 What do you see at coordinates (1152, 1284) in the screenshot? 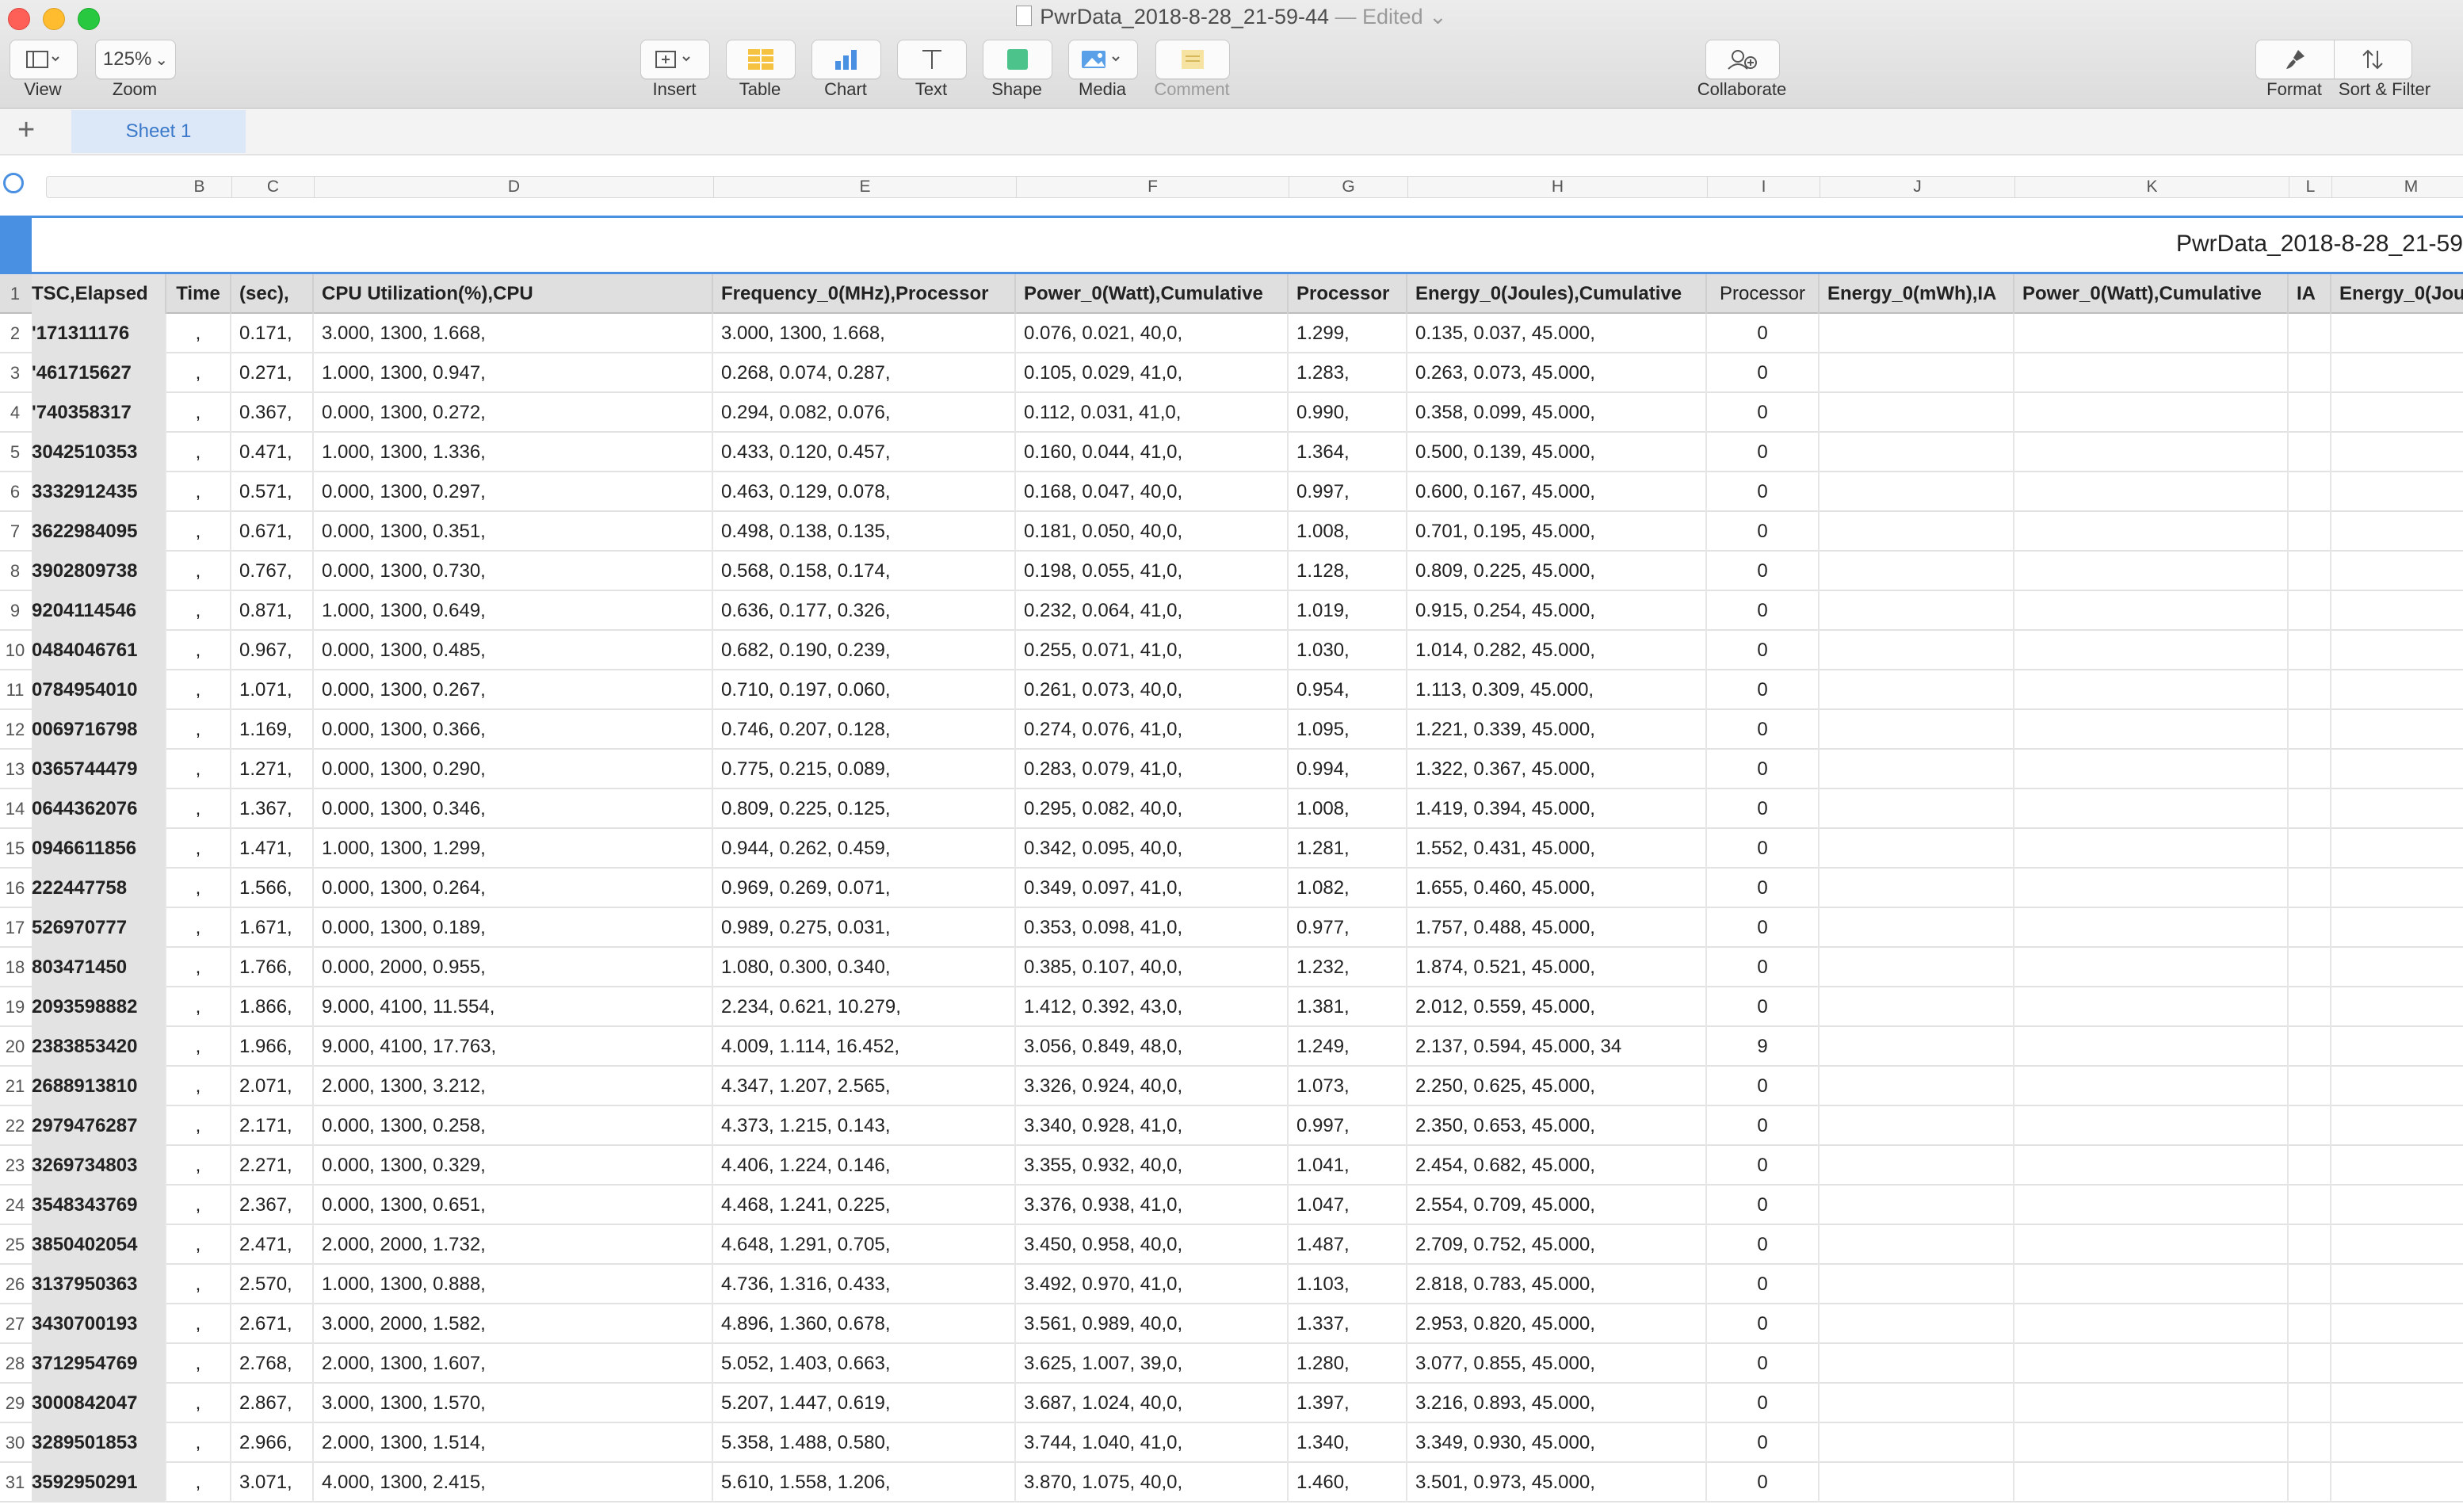
I see `table-cell: 3.492, 0.970, 41,0,` at bounding box center [1152, 1284].